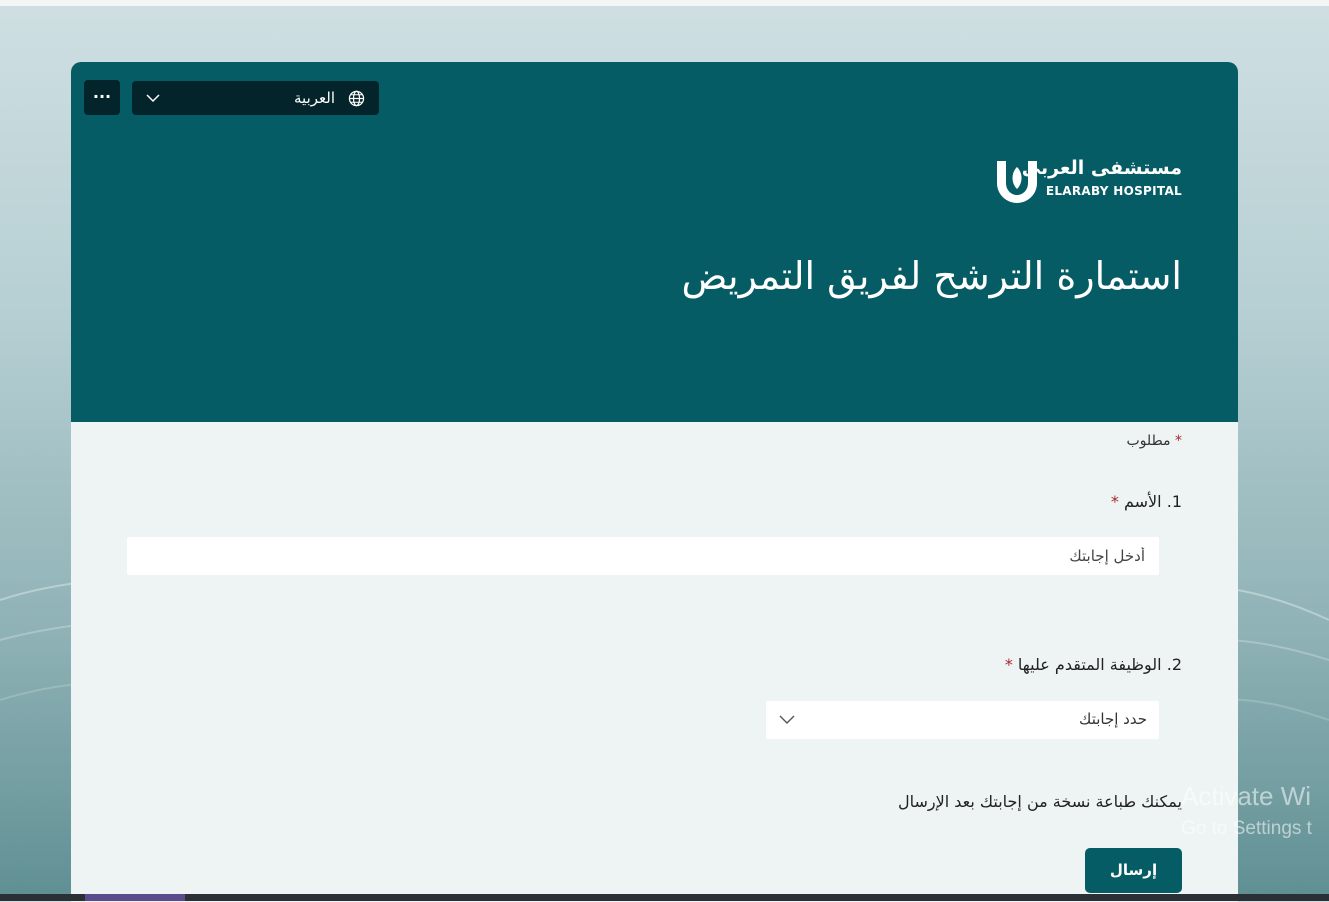  I want to click on logo-english-text: ELARABY HOSPITAL, so click(1113, 191).